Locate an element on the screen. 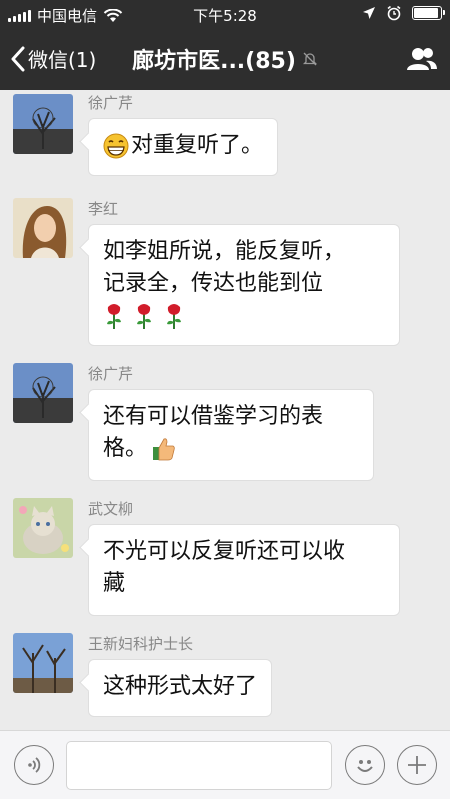  message-text-line: 记录全，传达也能到位 is located at coordinates (213, 283).